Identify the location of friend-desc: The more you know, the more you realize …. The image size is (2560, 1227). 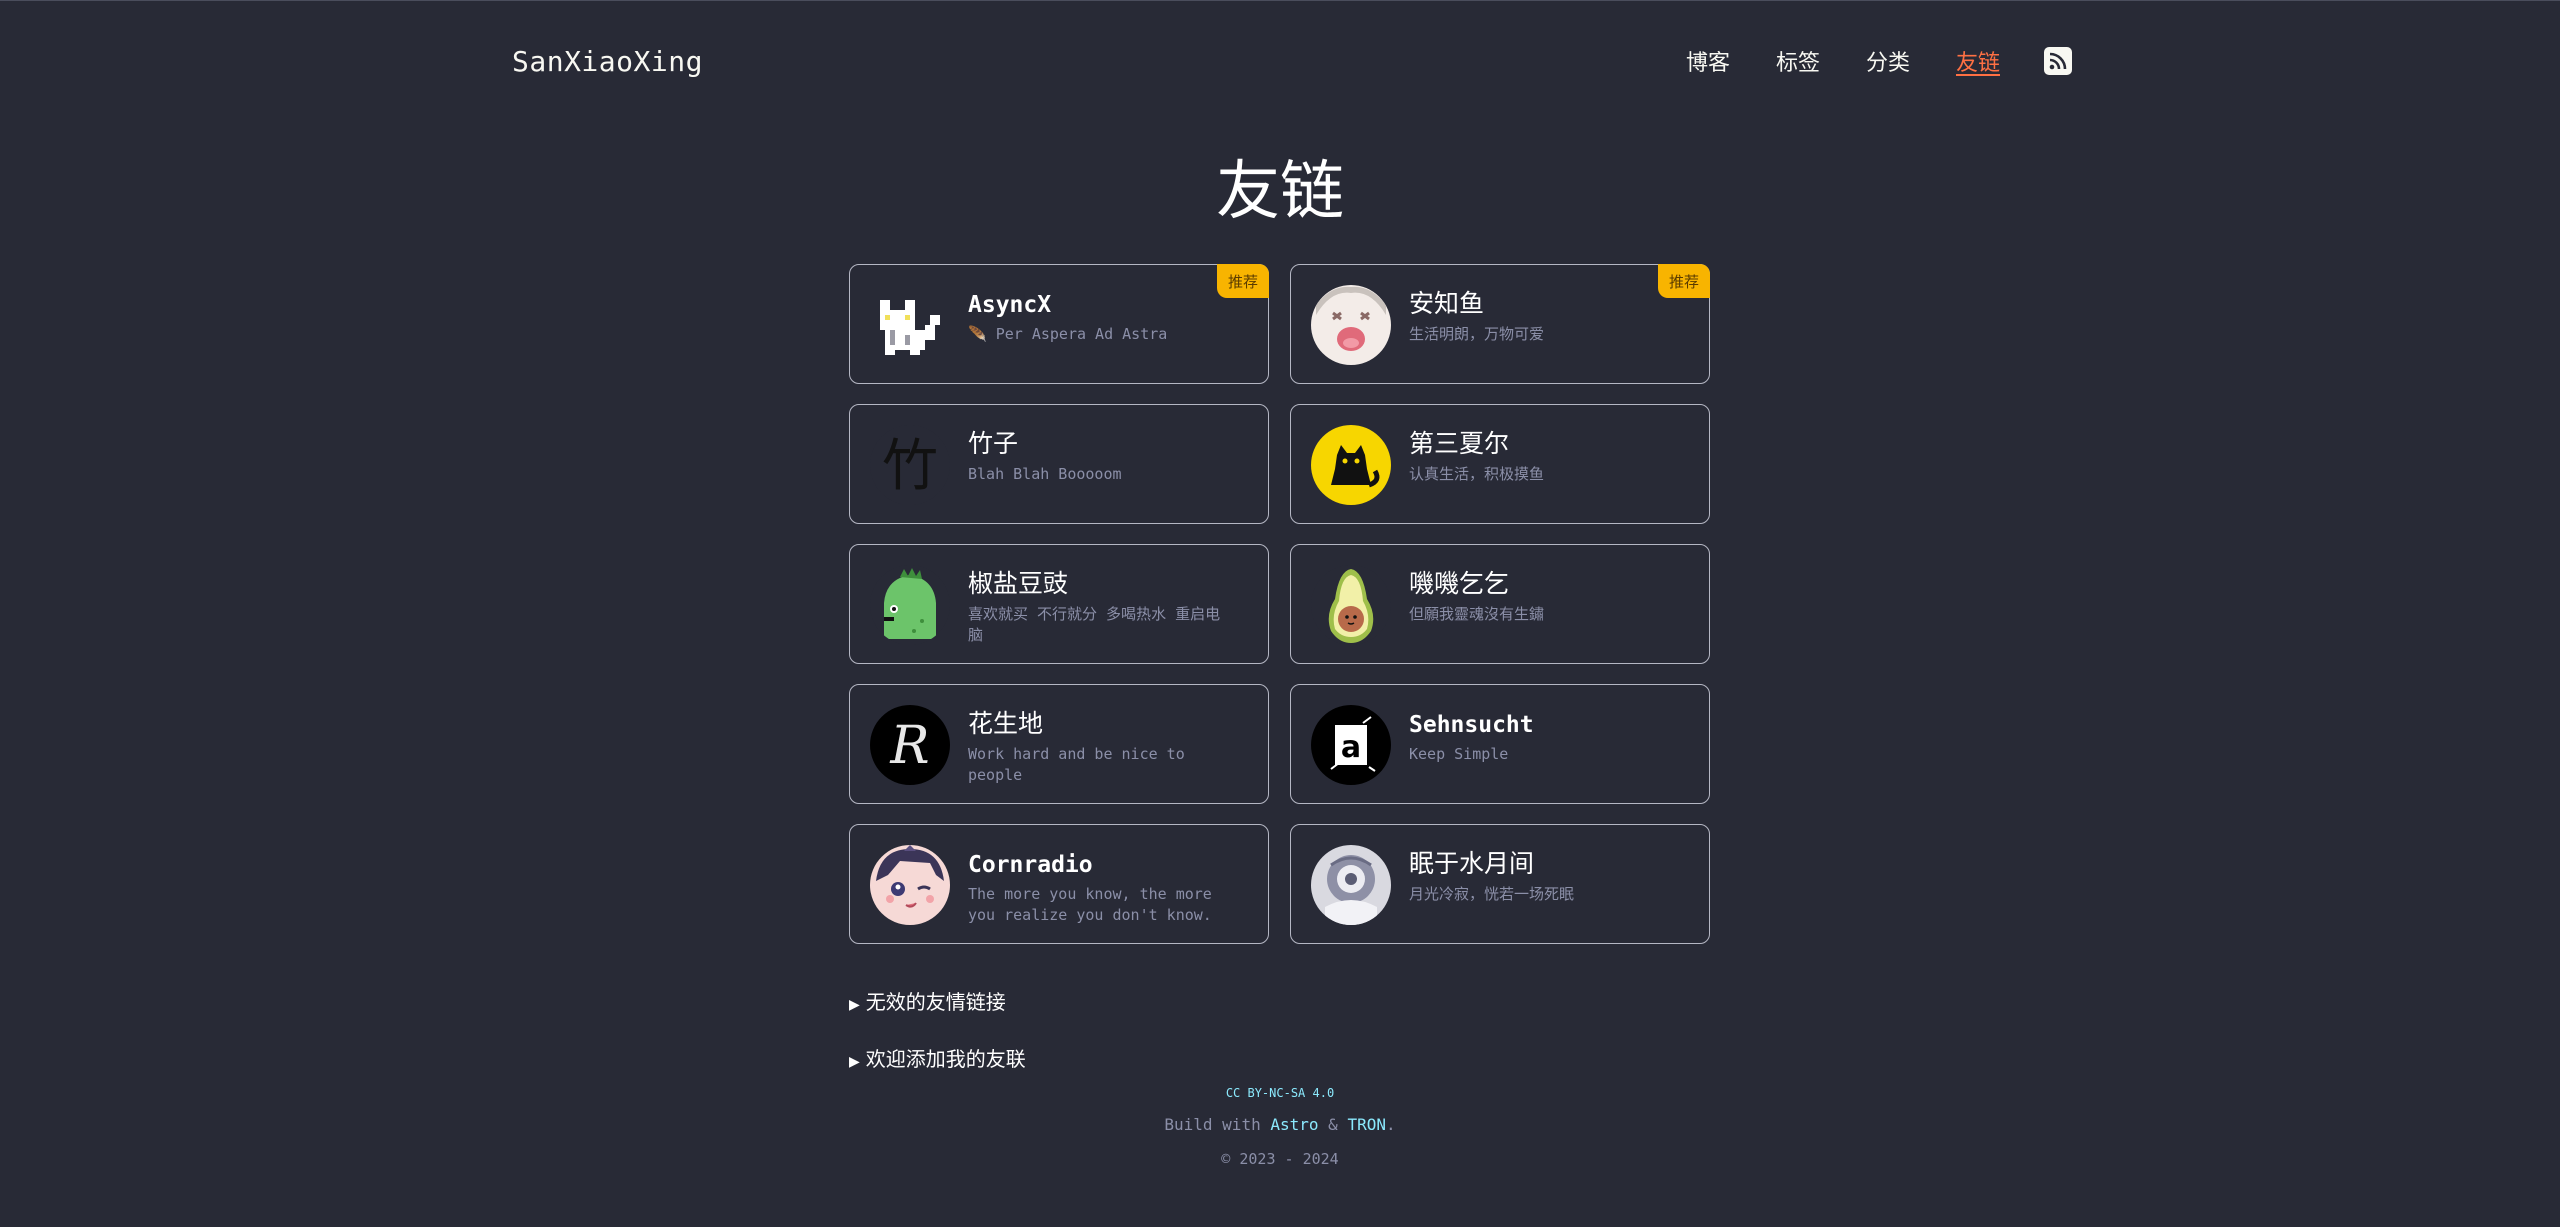
(1090, 904).